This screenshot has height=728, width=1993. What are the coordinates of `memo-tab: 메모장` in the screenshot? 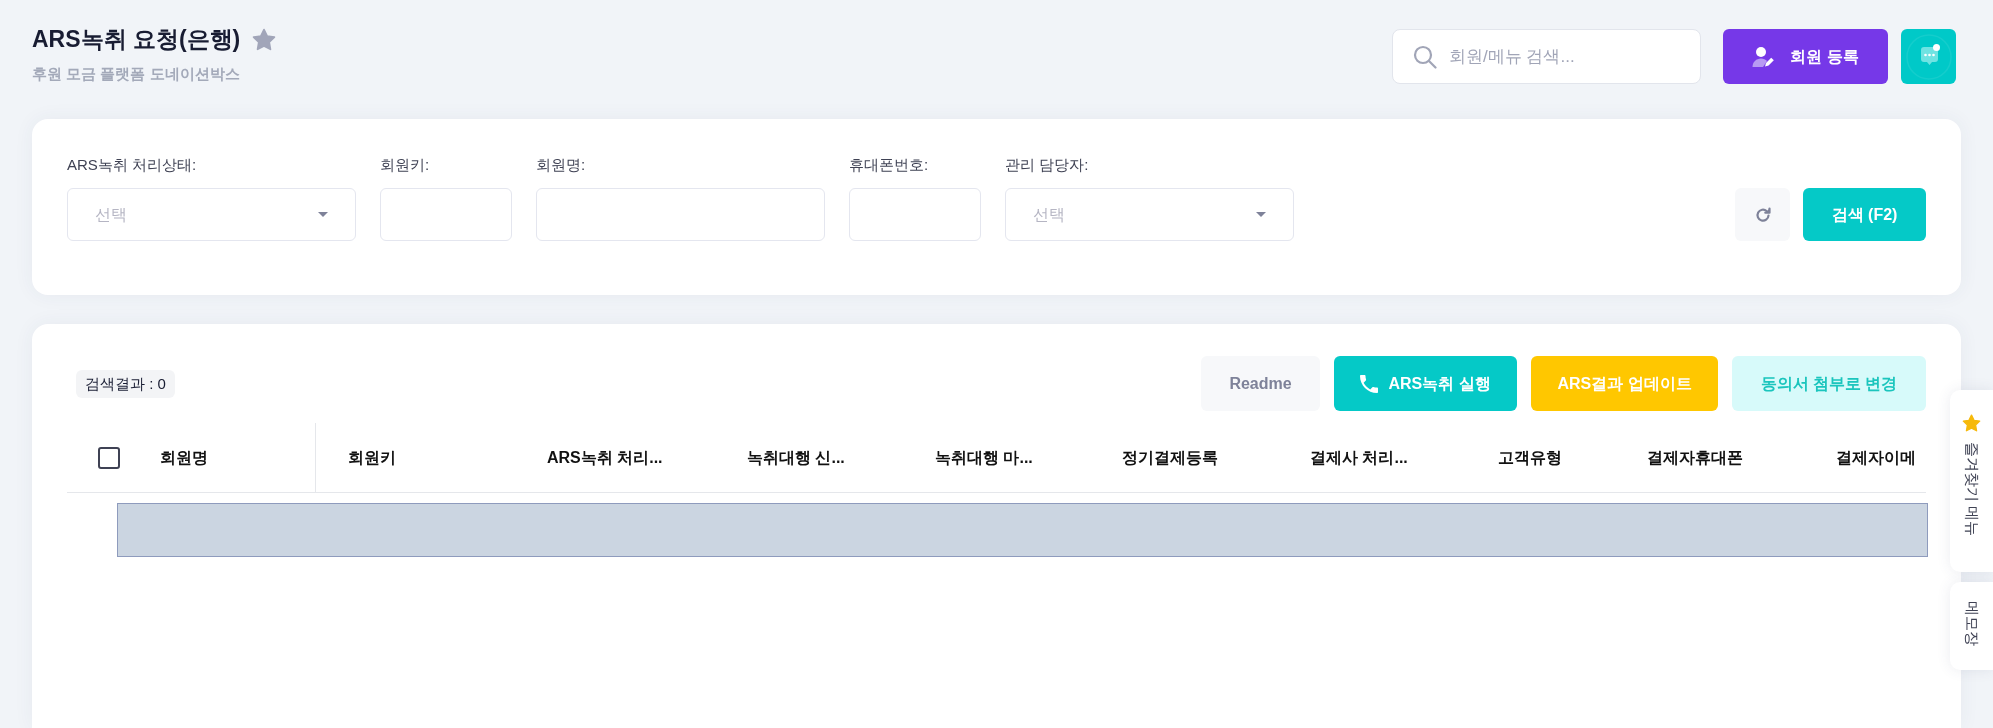 It's located at (1971, 626).